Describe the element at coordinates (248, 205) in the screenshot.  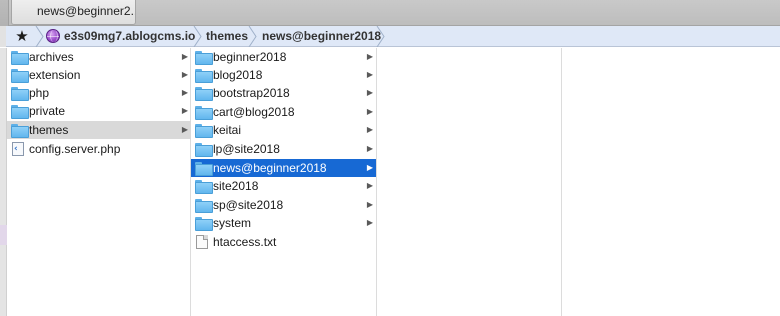
I see `row-label: sp@site2018` at that location.